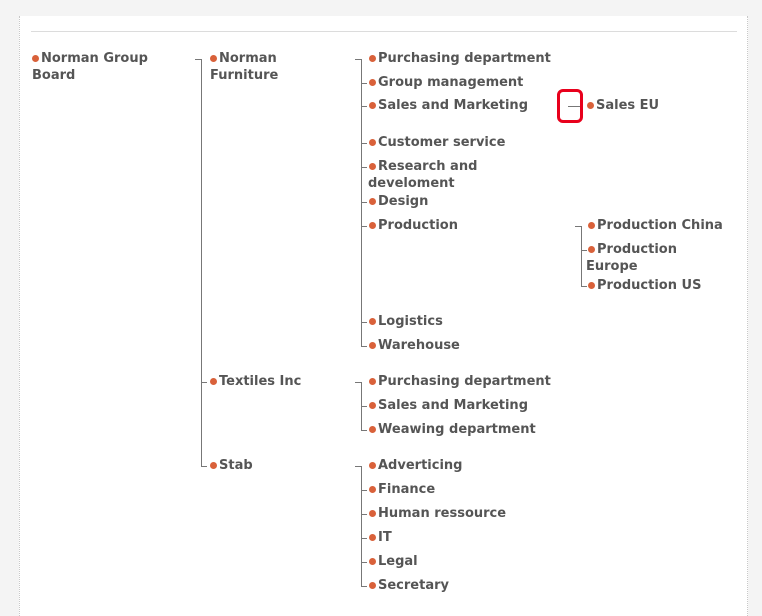  I want to click on node-label: Norman Group, so click(94, 58).